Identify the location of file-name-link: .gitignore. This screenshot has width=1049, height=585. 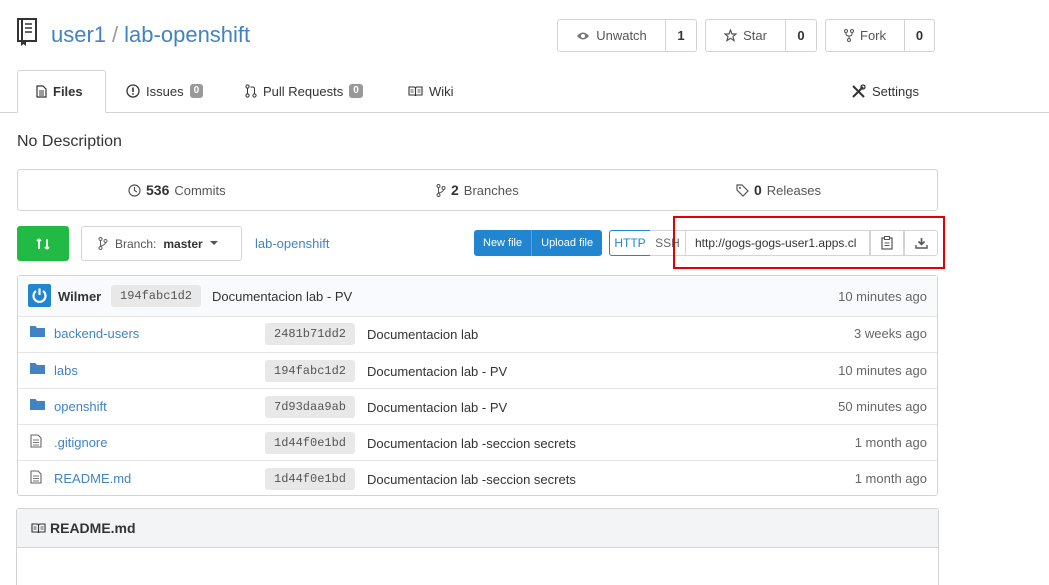
(80, 442).